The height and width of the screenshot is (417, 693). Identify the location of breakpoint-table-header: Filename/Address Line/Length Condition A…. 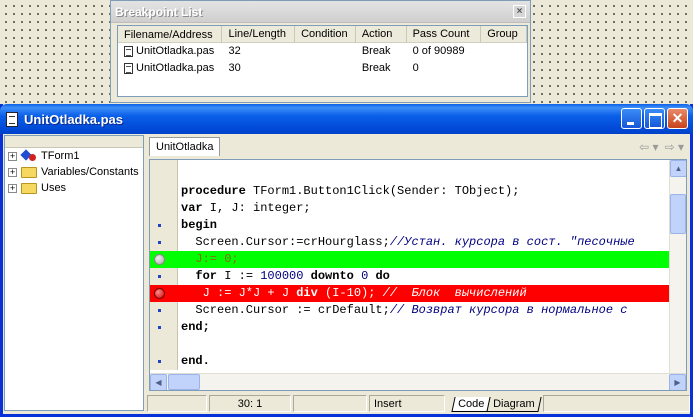
(322, 34).